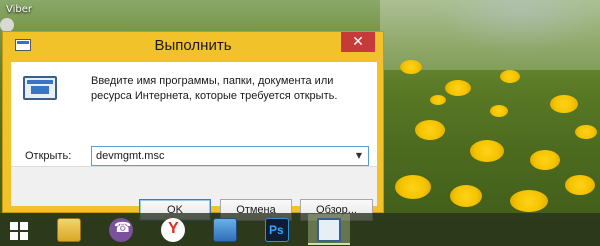  Describe the element at coordinates (7, 25) in the screenshot. I see `viber-desktop-icon` at that location.